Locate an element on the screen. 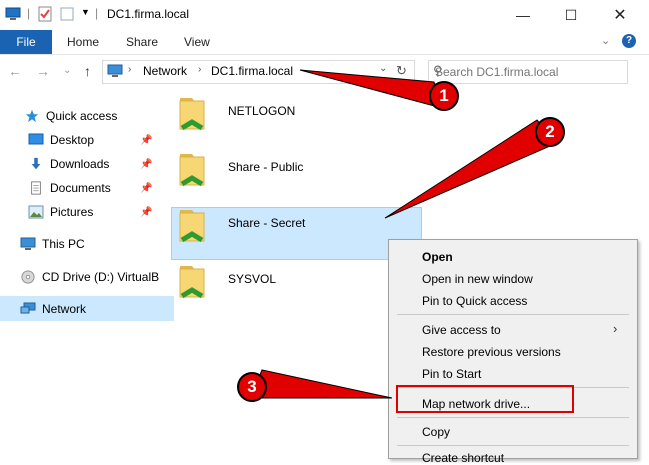 The width and height of the screenshot is (649, 465). annotation-badge-2: 2 is located at coordinates (550, 132).